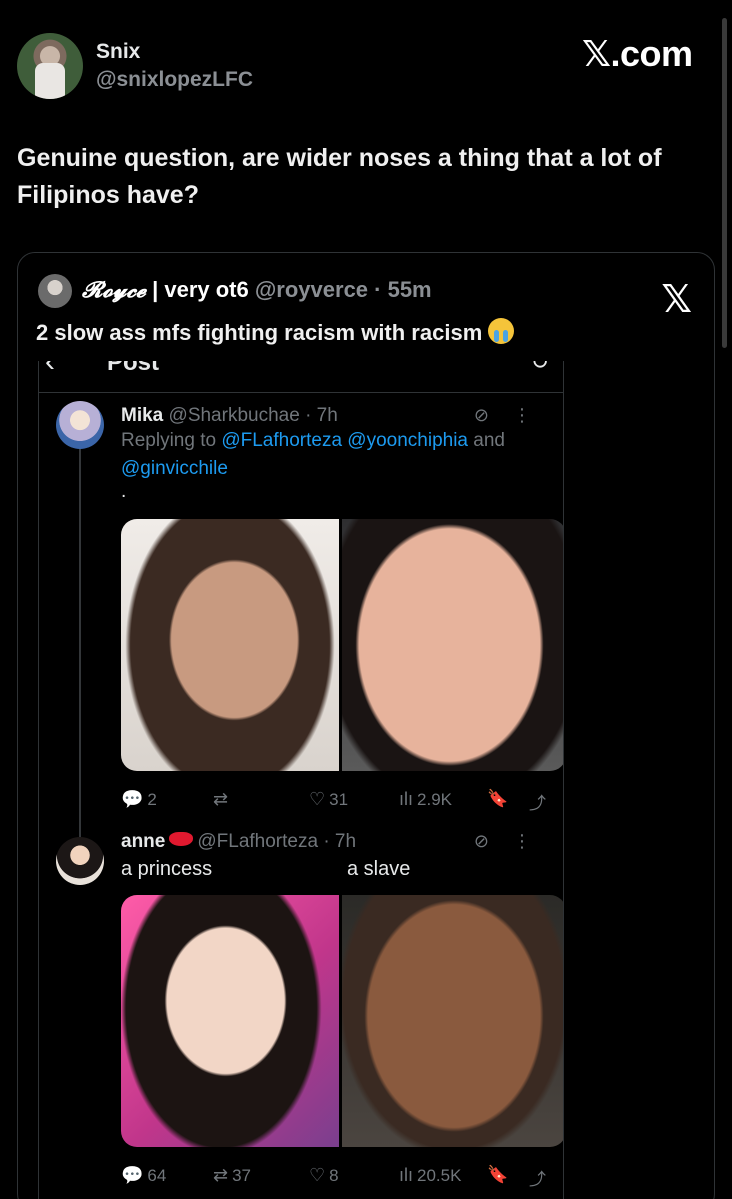 The image size is (732, 1199). What do you see at coordinates (724, 183) in the screenshot?
I see `scrollbar` at bounding box center [724, 183].